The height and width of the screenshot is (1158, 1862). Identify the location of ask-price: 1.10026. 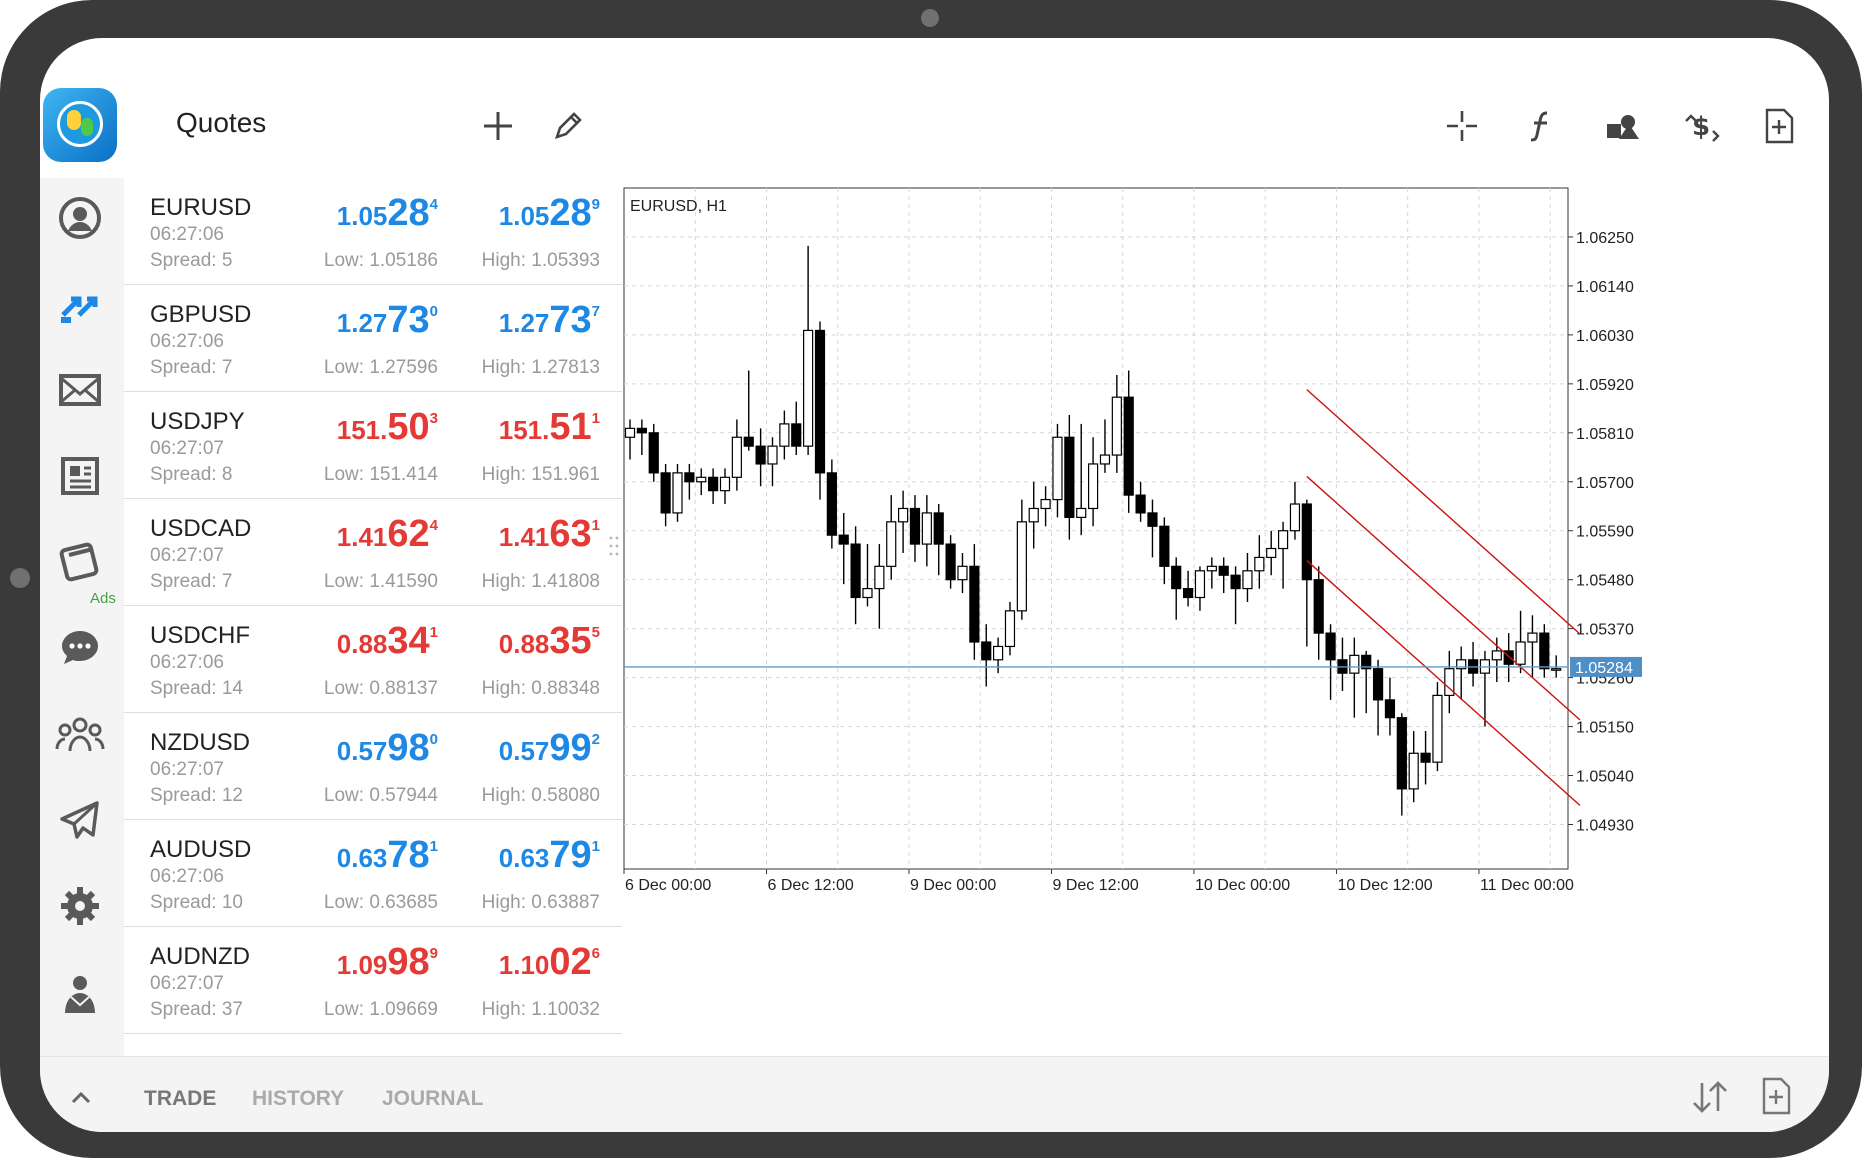
(549, 962).